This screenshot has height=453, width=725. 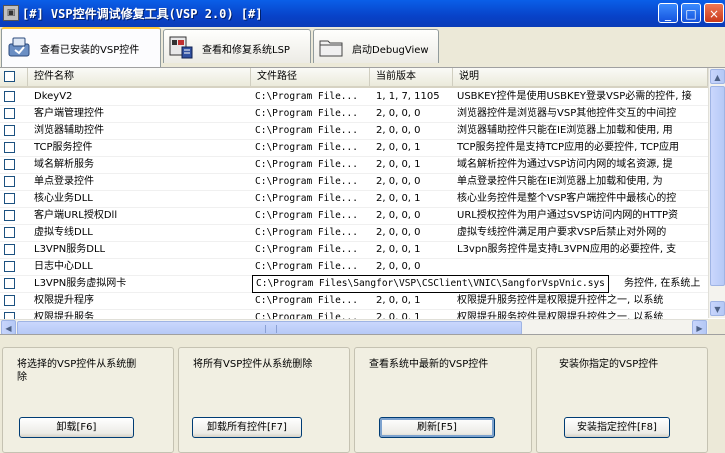 I want to click on minimize-button: _, so click(x=668, y=13).